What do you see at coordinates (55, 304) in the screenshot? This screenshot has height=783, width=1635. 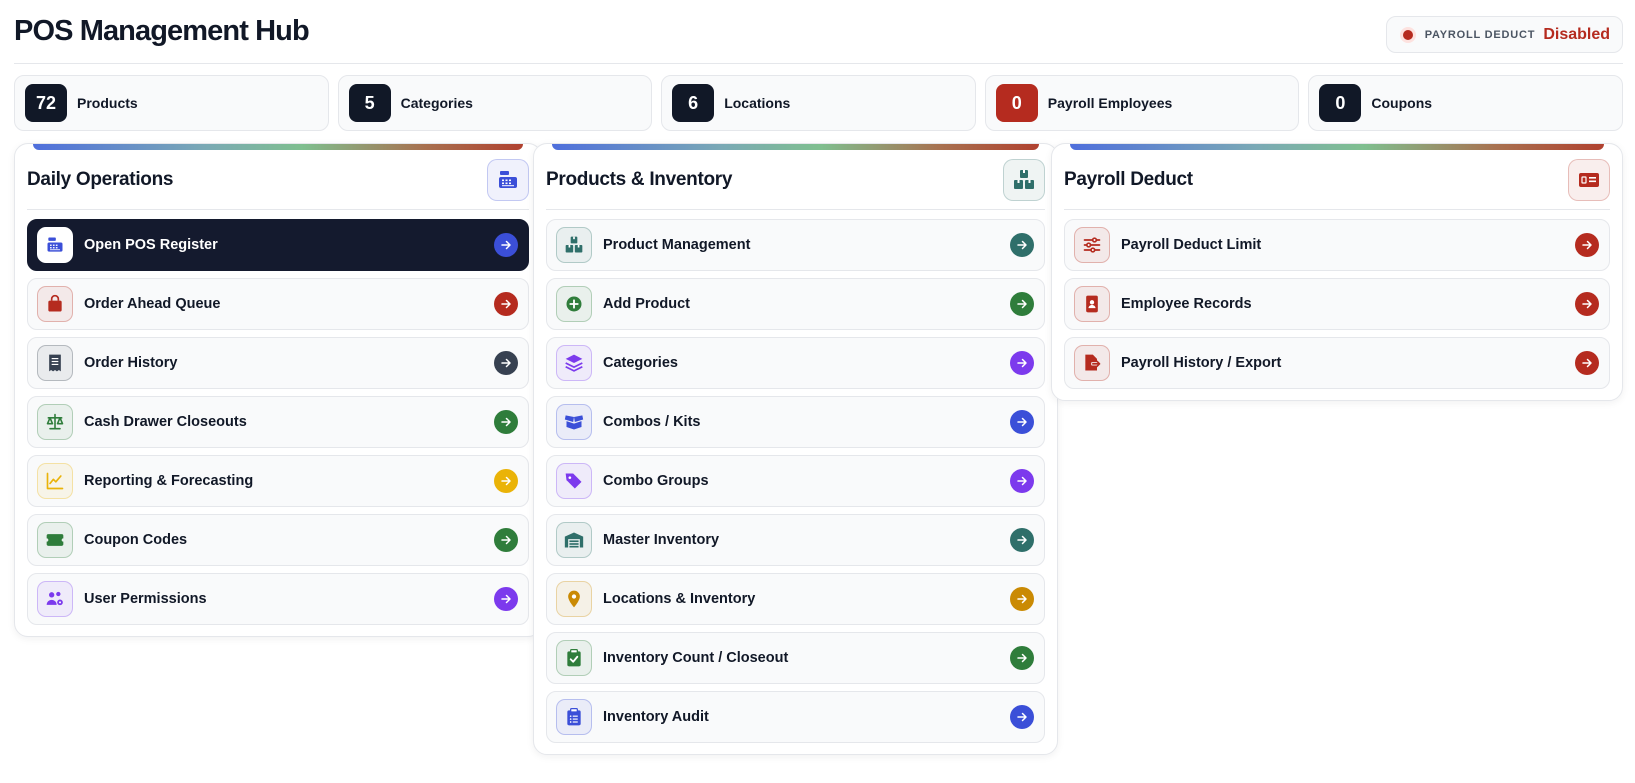 I see `shopping-bag-icon` at bounding box center [55, 304].